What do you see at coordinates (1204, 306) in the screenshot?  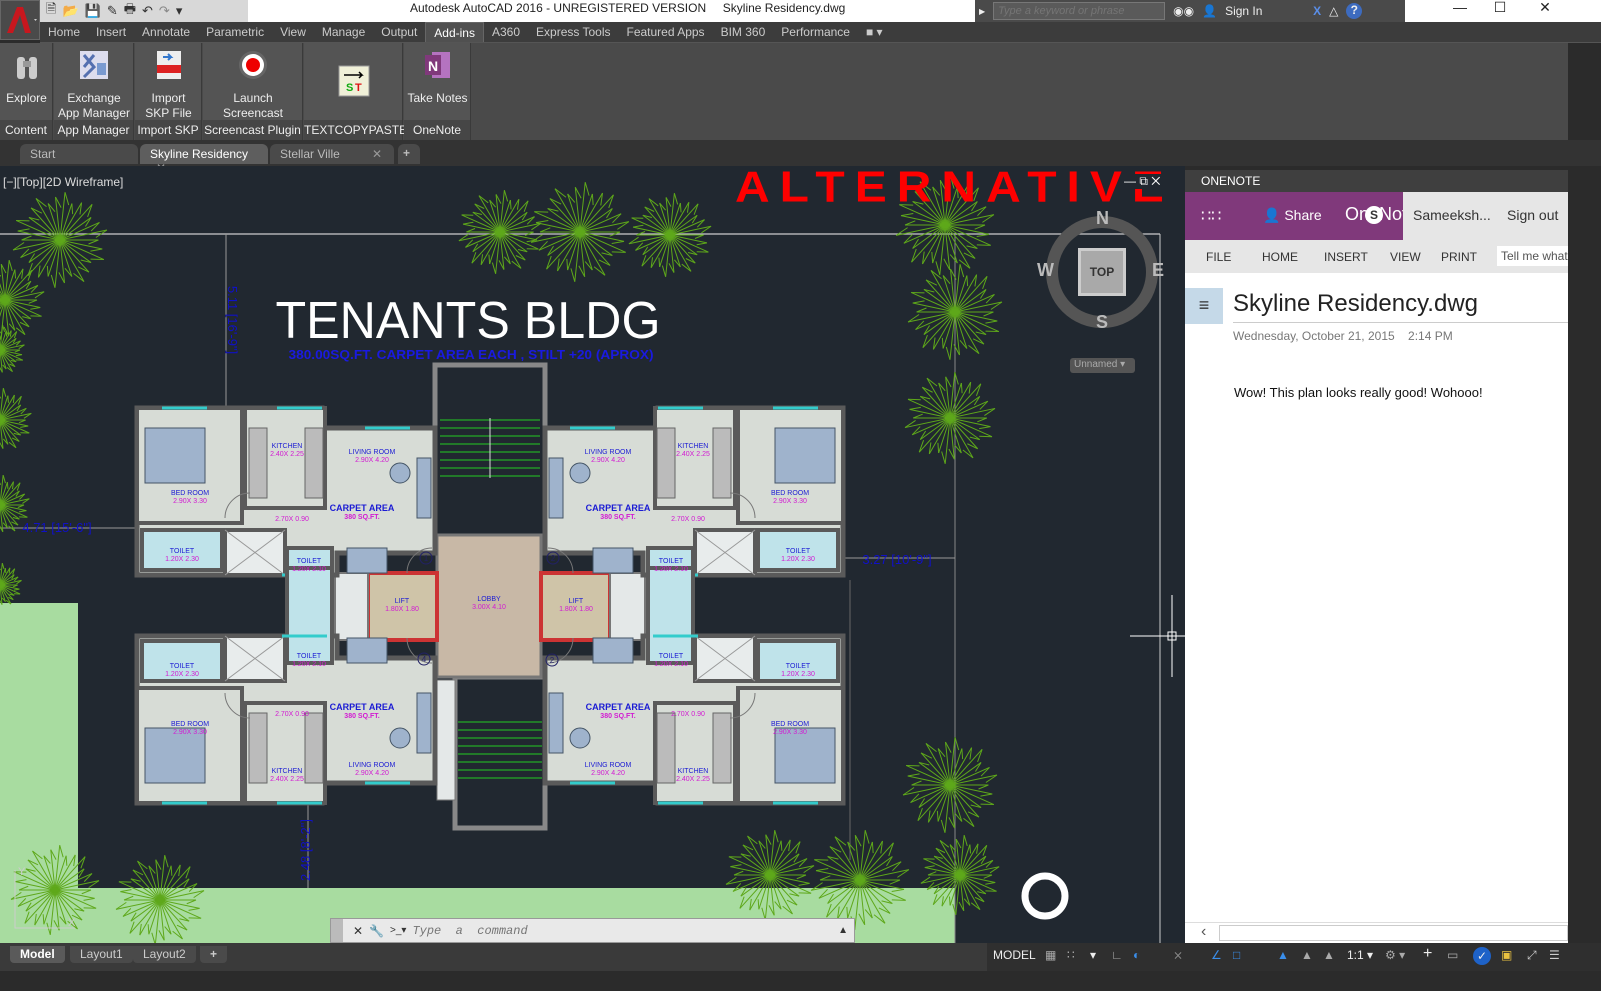 I see `navigation-toggle-icon: ≡` at bounding box center [1204, 306].